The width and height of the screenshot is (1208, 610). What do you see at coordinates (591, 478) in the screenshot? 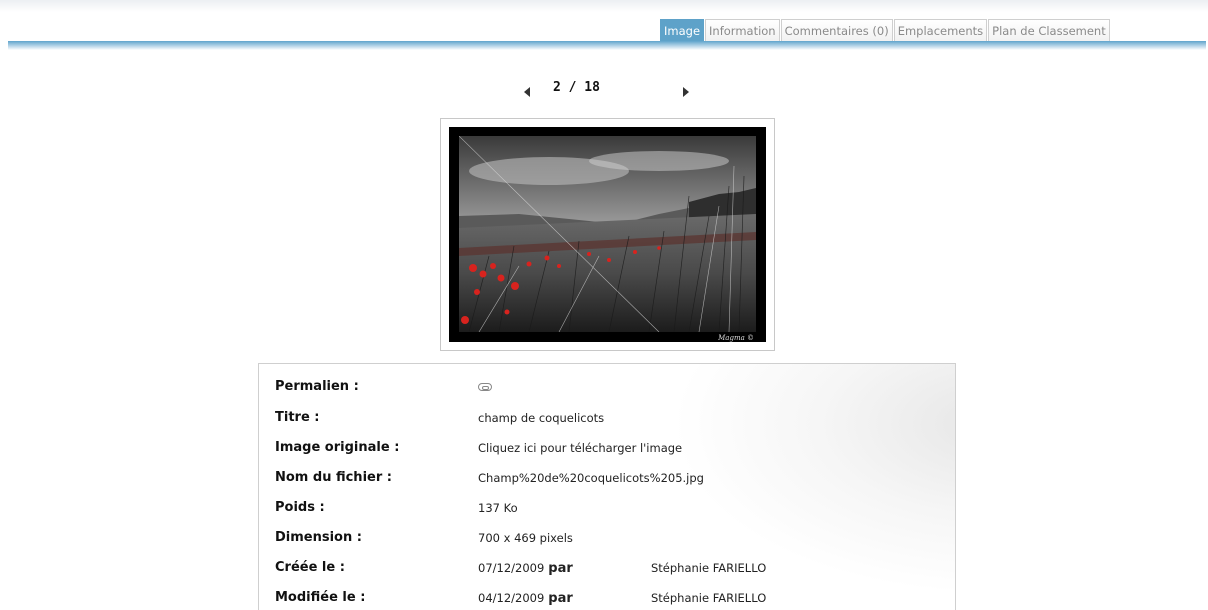
I see `nom-fichier-value: Champ%20de%20coquelicots%205.jpg` at bounding box center [591, 478].